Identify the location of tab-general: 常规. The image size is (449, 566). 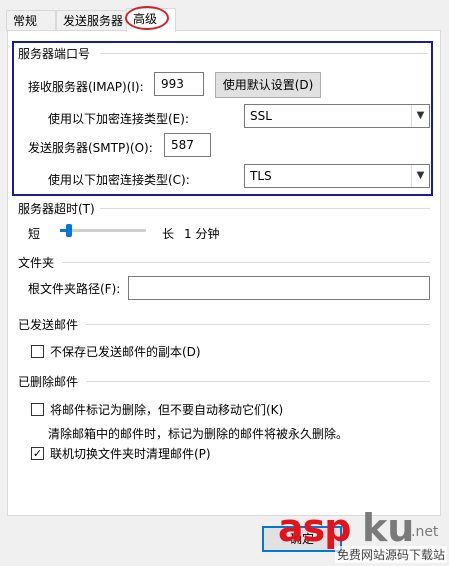
(31, 20).